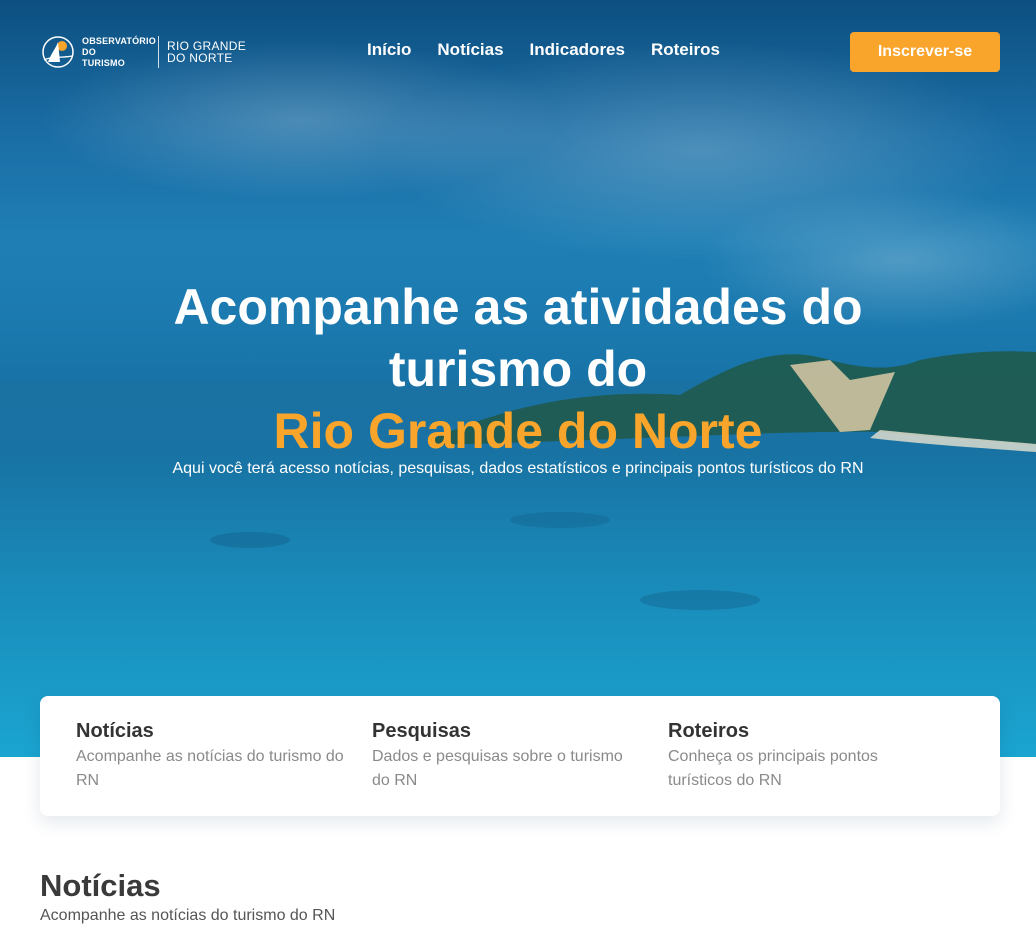  What do you see at coordinates (100, 885) in the screenshot?
I see `news-section-title: Notícias` at bounding box center [100, 885].